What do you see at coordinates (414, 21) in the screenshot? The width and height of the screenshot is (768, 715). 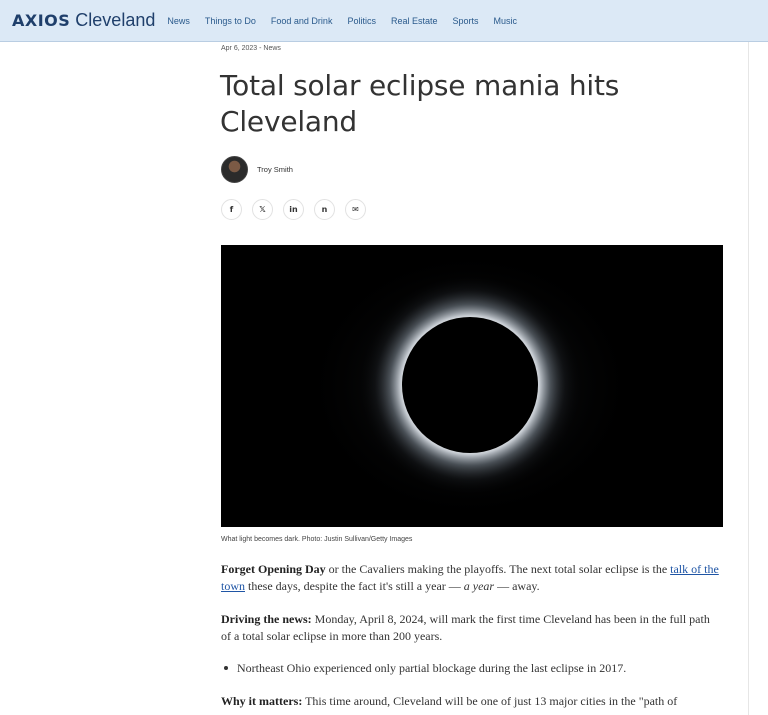 I see `nav-real-estate: Real Estate` at bounding box center [414, 21].